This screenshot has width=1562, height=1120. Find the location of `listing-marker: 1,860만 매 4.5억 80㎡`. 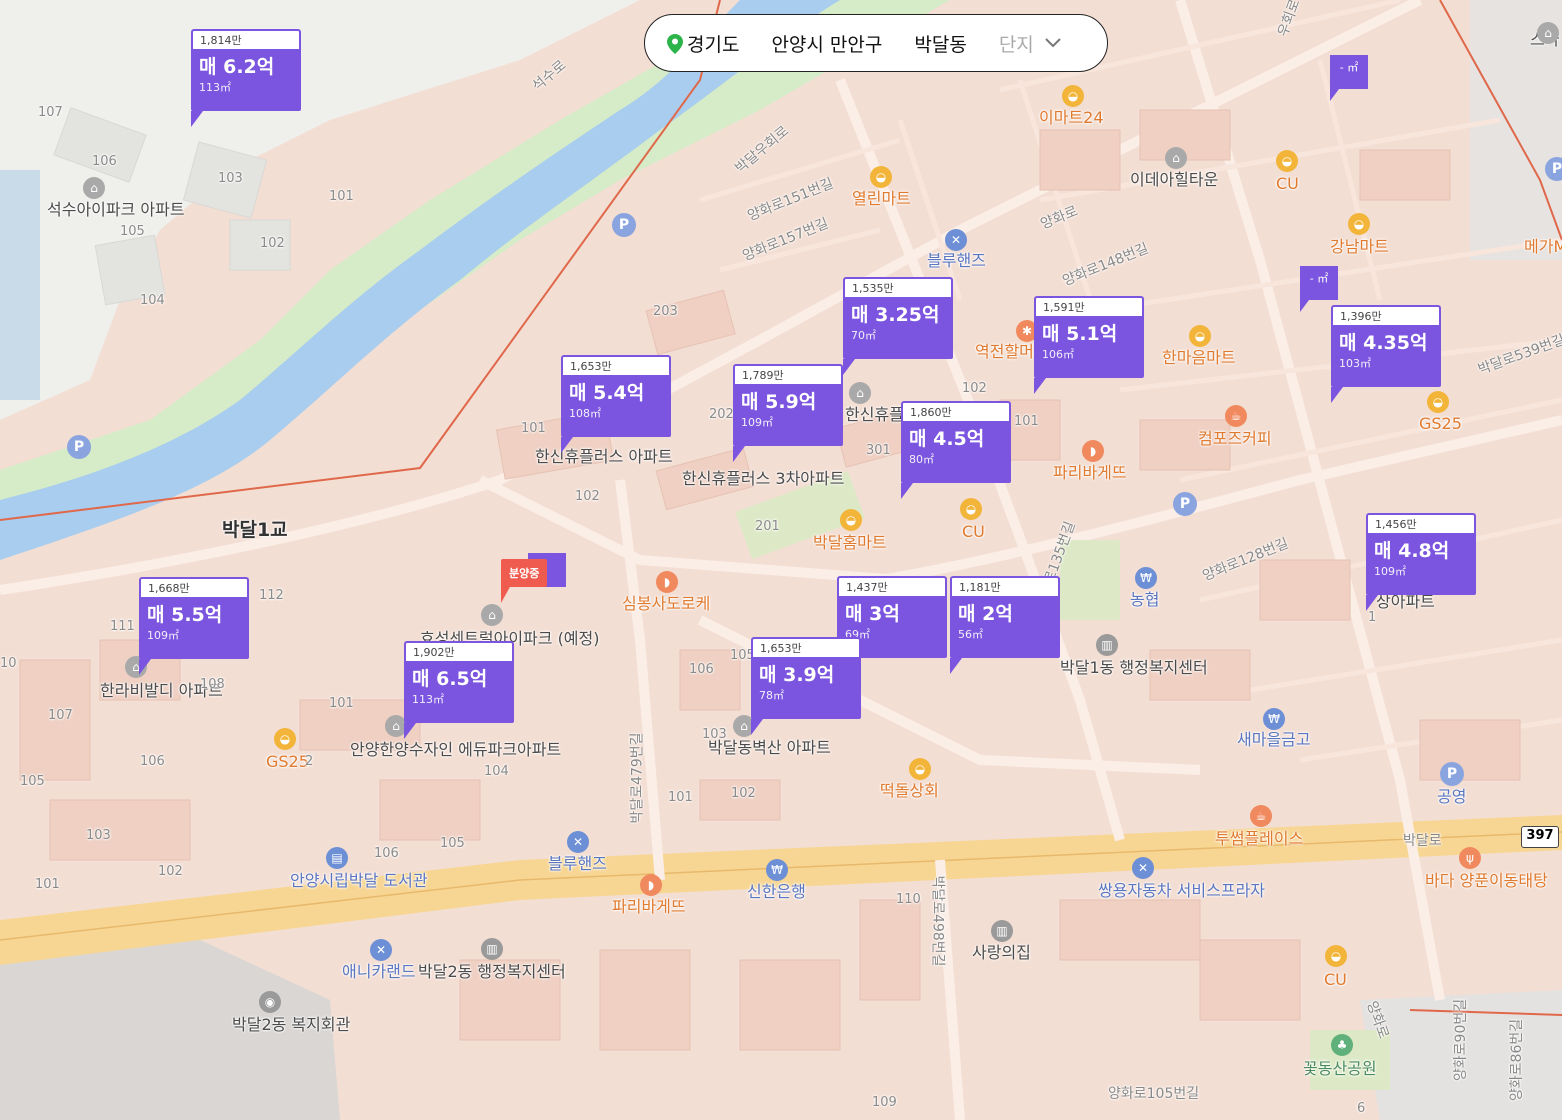

listing-marker: 1,860만 매 4.5억 80㎡ is located at coordinates (956, 450).